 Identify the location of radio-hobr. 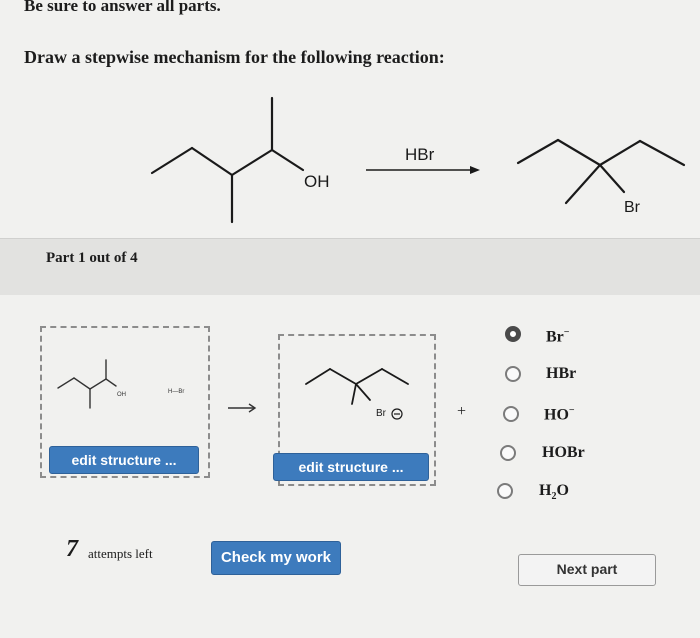
(508, 453).